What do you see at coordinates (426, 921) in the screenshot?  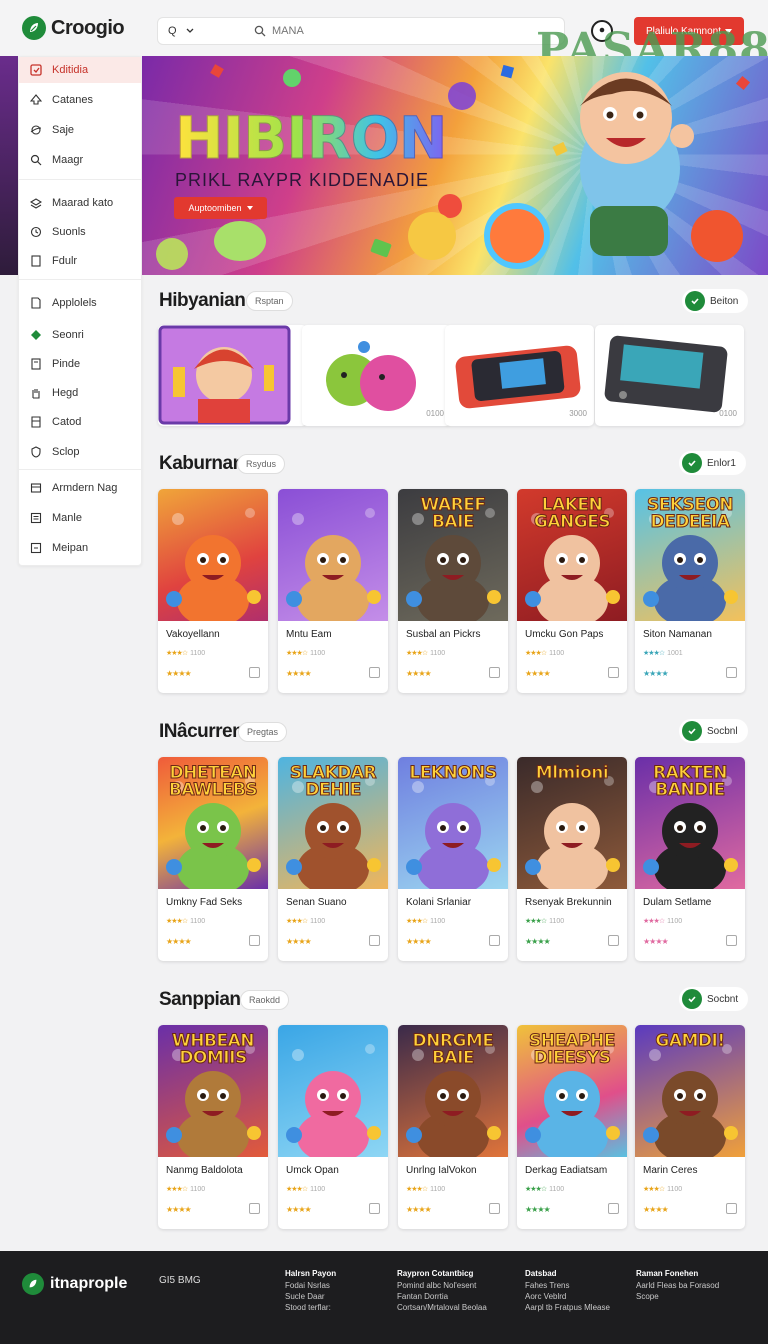 I see `game-rating: ★★★☆ 1100` at bounding box center [426, 921].